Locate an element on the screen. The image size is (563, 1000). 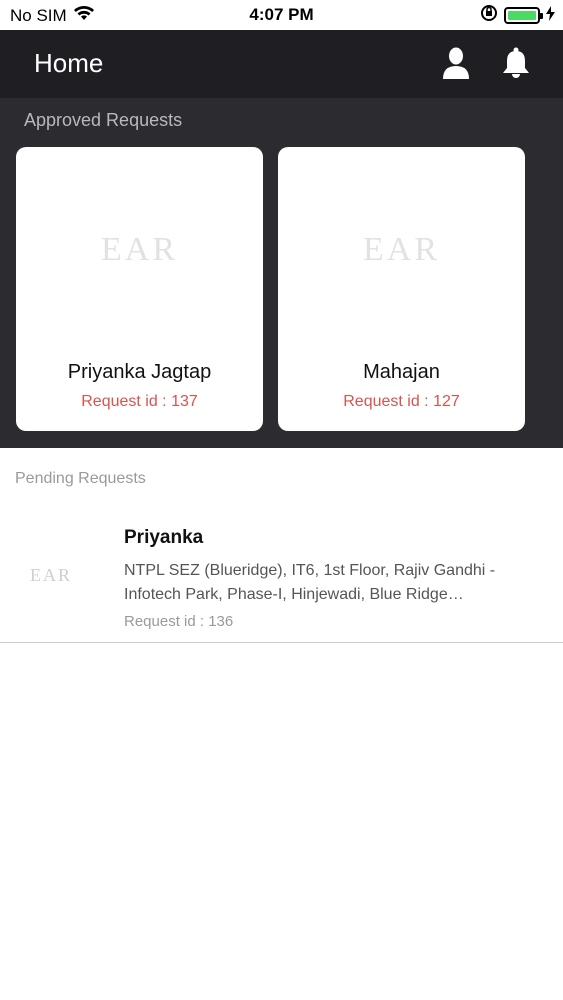
nav-bar: Home is located at coordinates (281, 64).